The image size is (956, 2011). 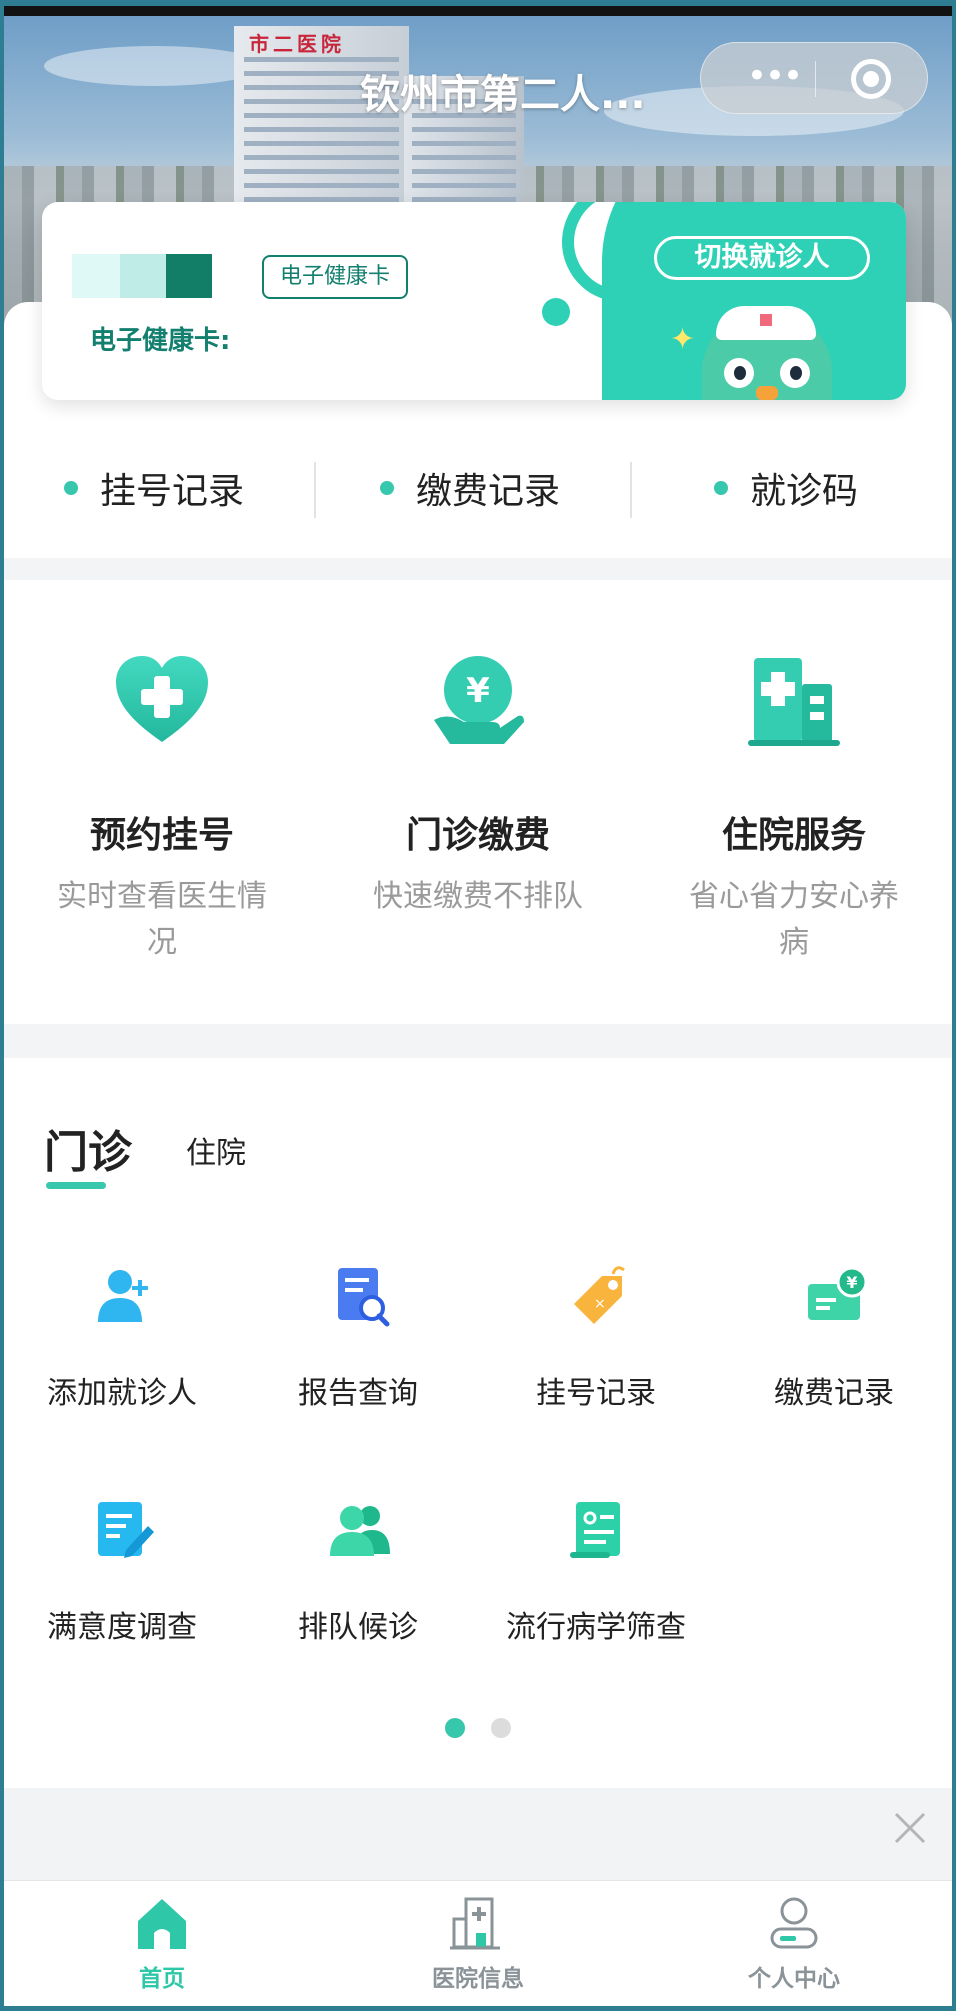 I want to click on quick-link-payment-record: 缴费记录, so click(x=470, y=488).